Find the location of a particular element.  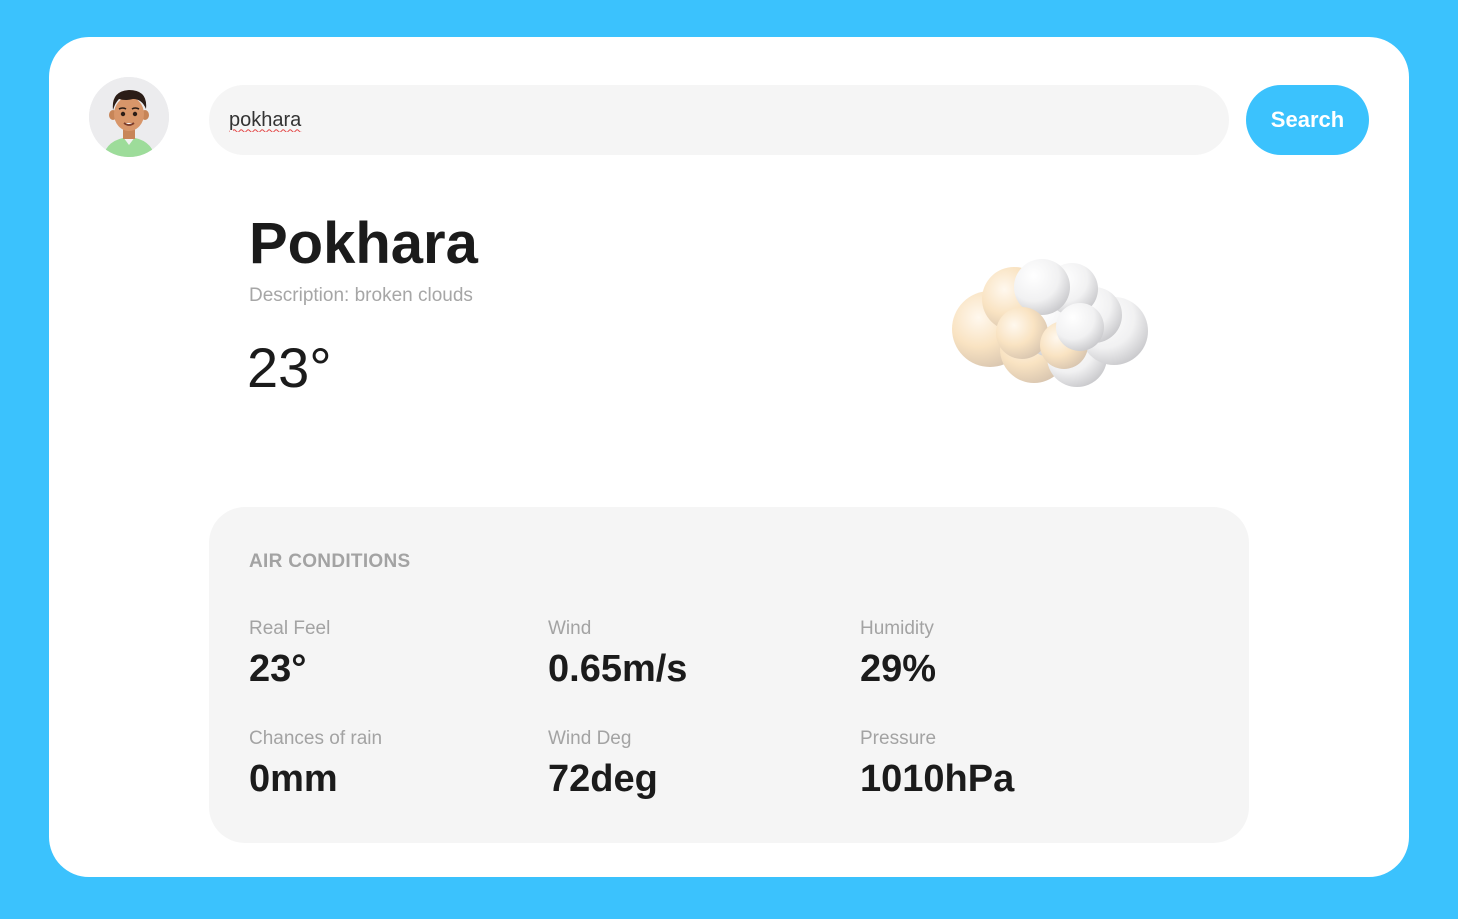

metric-label: Real Feel is located at coordinates (290, 628).